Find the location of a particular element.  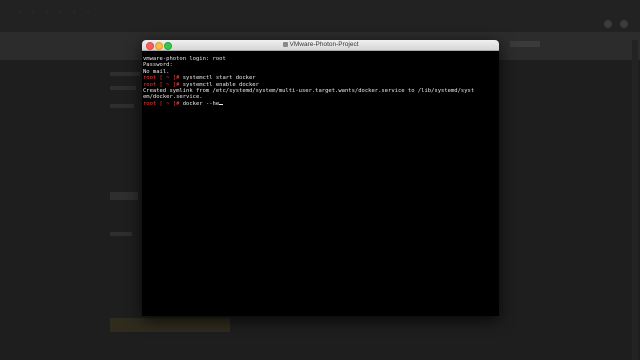

window-title: VMware-Photon-Project is located at coordinates (320, 45).